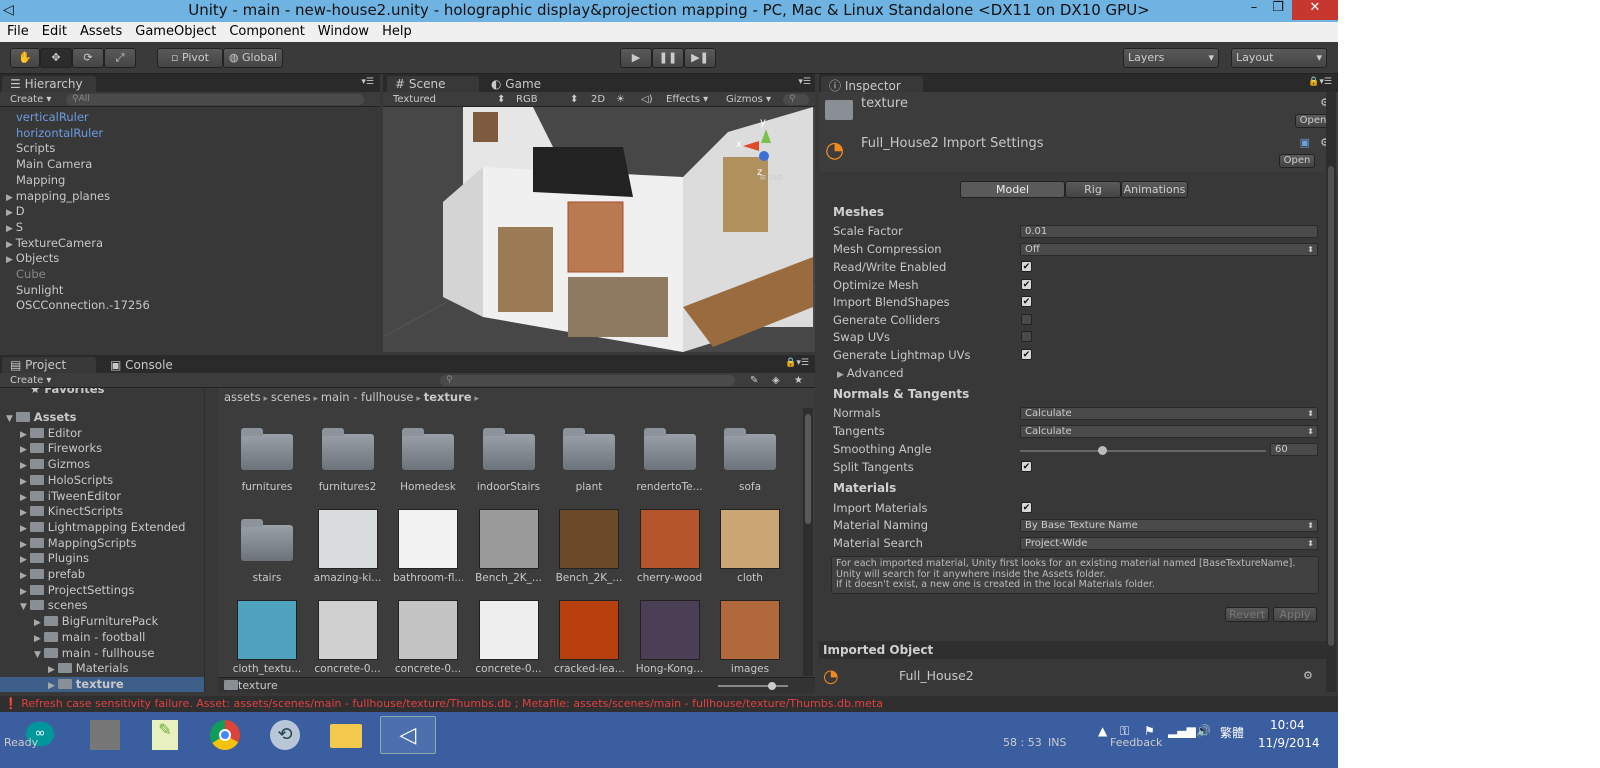  What do you see at coordinates (1247, 614) in the screenshot?
I see `revert-button: Revert` at bounding box center [1247, 614].